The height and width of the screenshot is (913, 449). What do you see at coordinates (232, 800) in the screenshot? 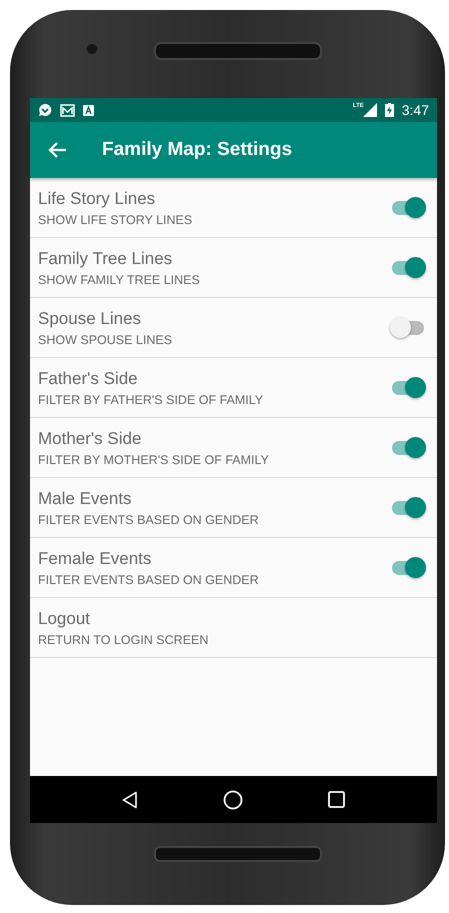
I see `home-icon` at bounding box center [232, 800].